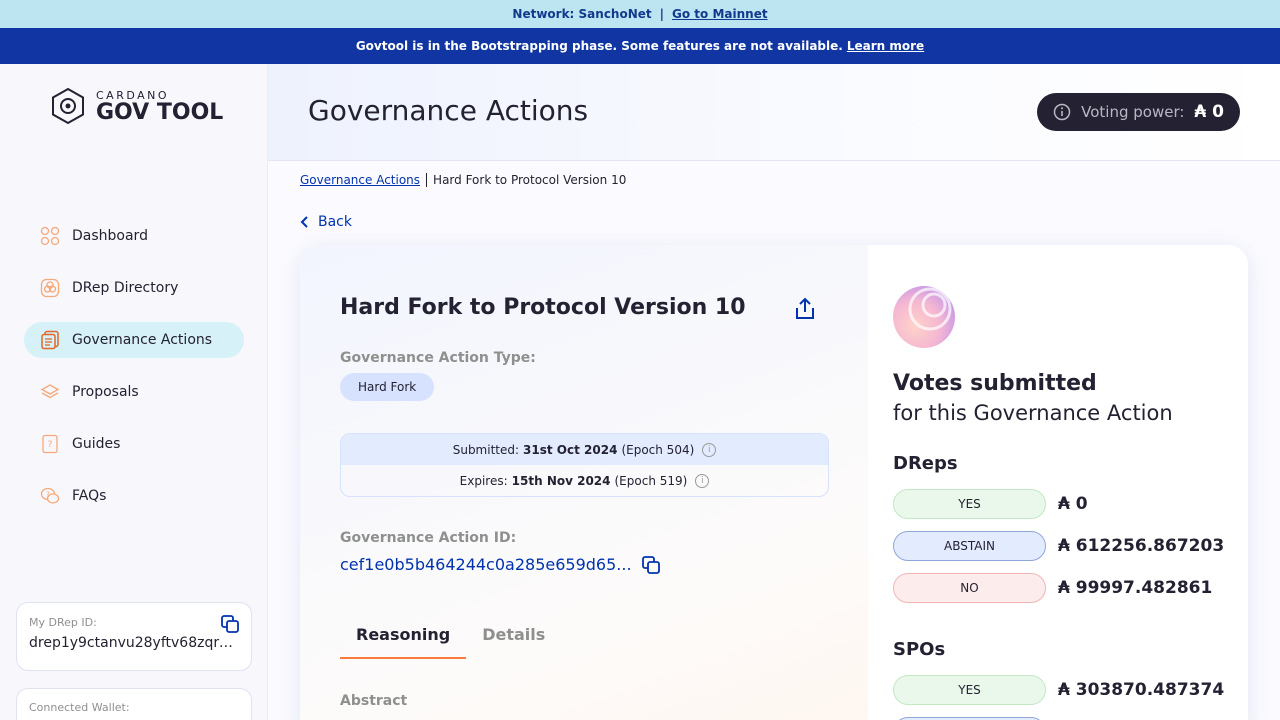 The image size is (1280, 720). Describe the element at coordinates (1052, 588) in the screenshot. I see `drep-vote-no: NO ₳ 99997.482861` at that location.